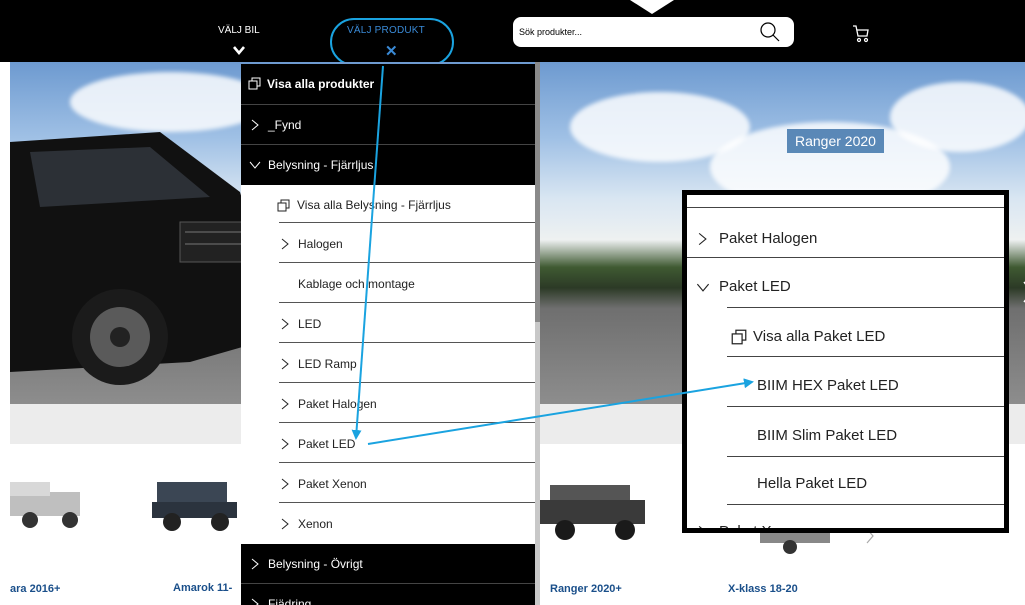 The image size is (1025, 605). Describe the element at coordinates (389, 244) in the screenshot. I see `submenu-halogen: Halogen` at that location.